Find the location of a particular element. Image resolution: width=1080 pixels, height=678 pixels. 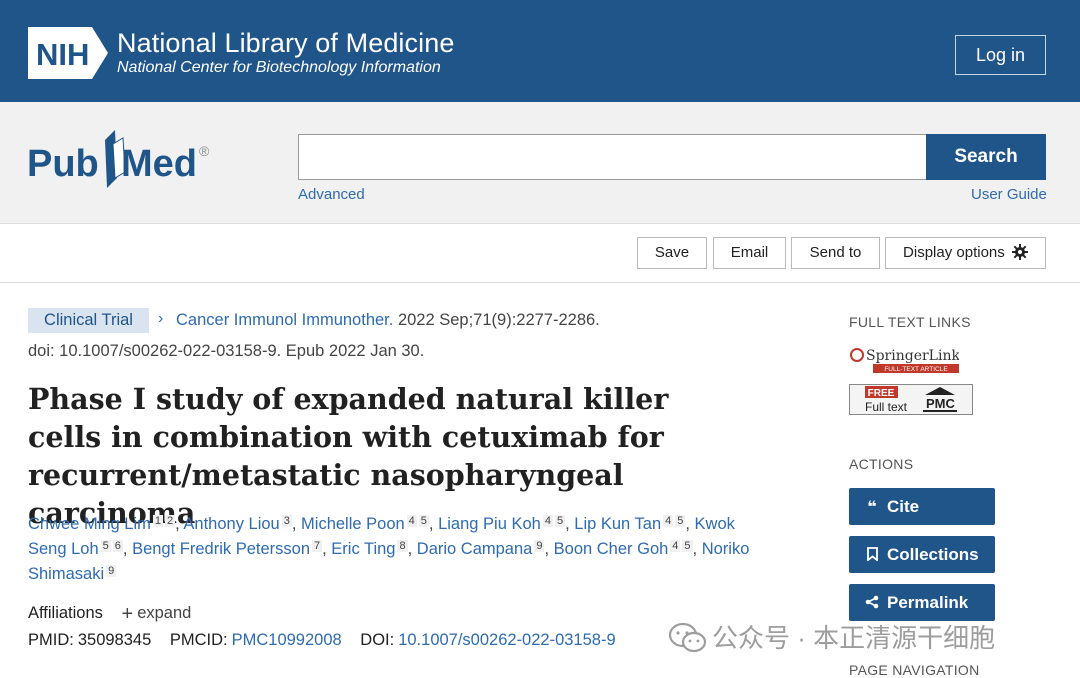

cite-button: ❝ Cite is located at coordinates (922, 506).